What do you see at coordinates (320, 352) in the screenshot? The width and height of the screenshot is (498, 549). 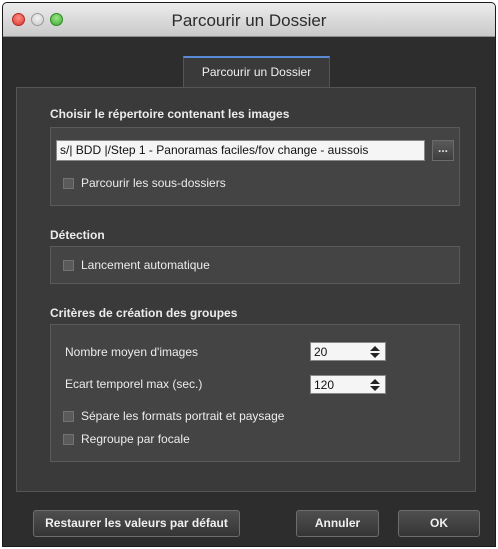 I see `avg-images-value: 20` at bounding box center [320, 352].